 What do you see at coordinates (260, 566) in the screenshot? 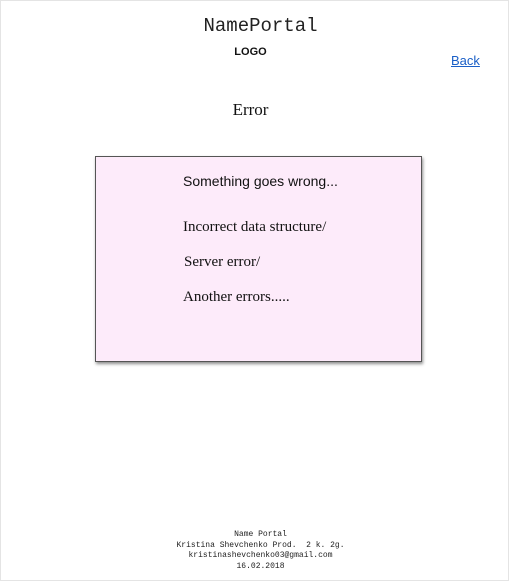
I see `footer-date: 16.02.2018` at bounding box center [260, 566].